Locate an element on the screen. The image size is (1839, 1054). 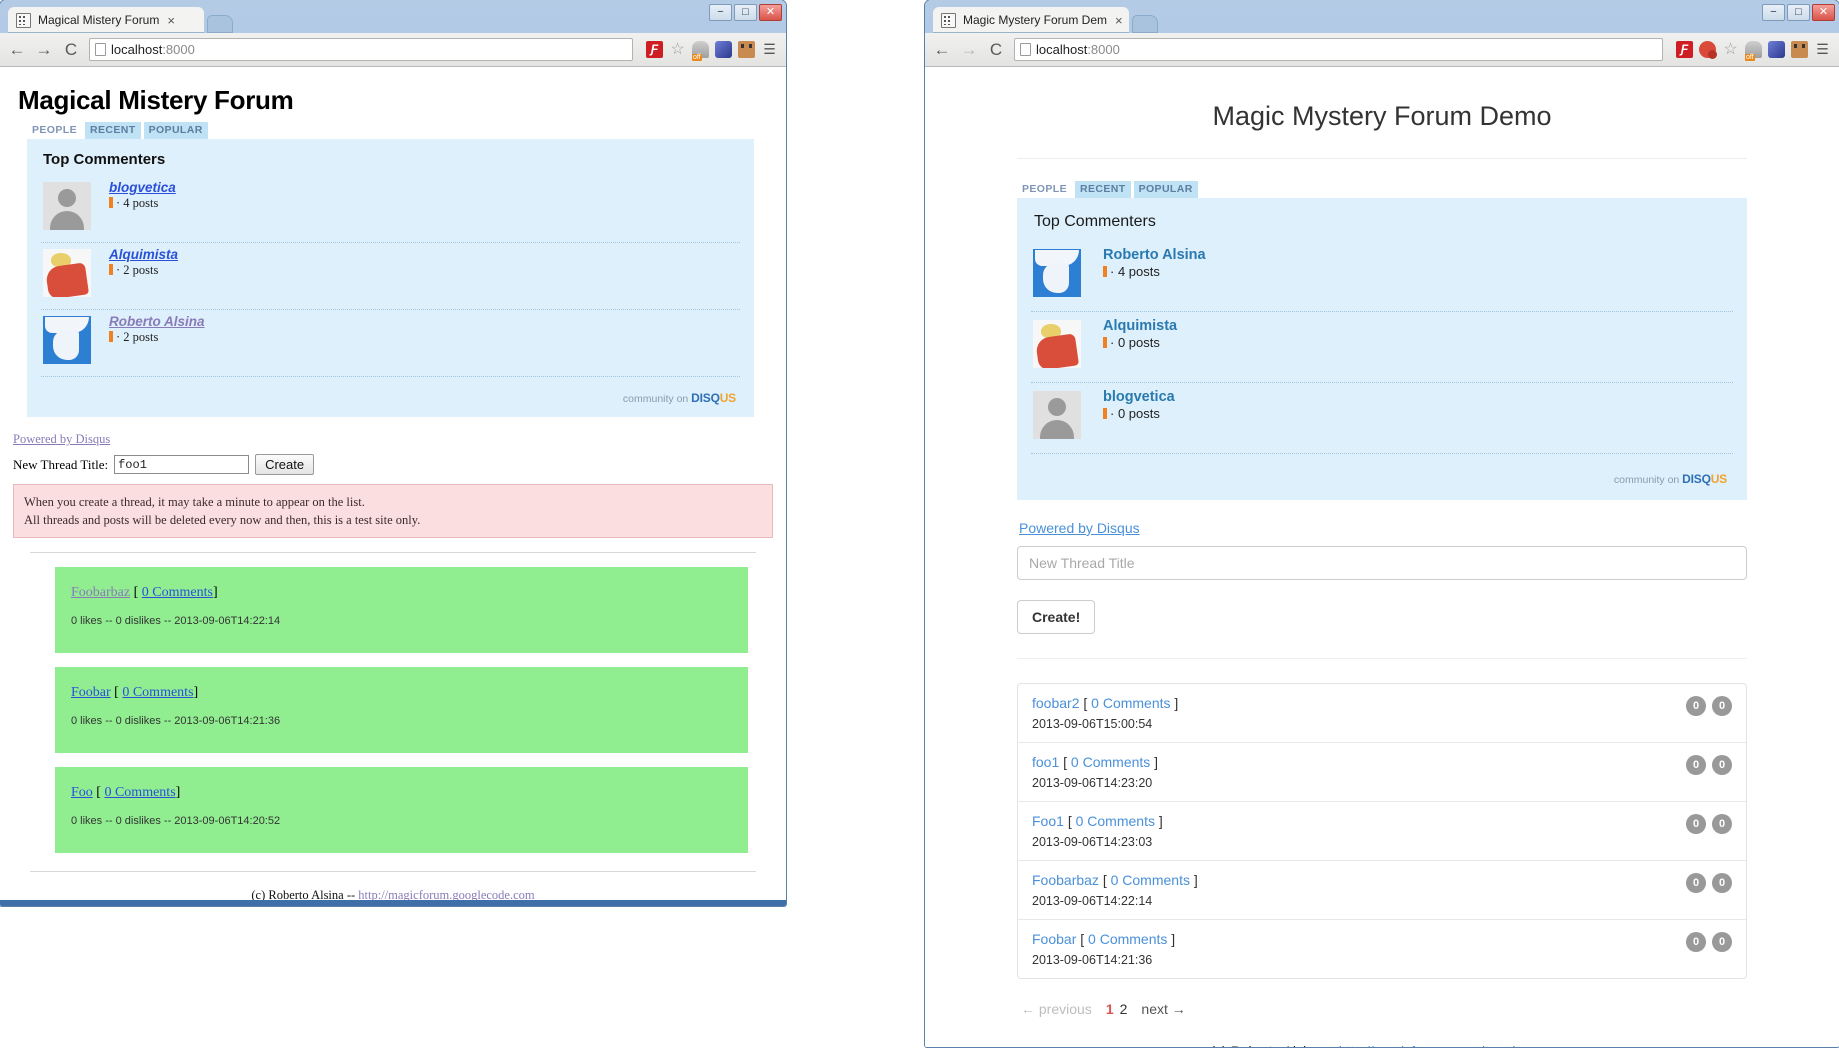
right-browser-tab: Magic Mystery Forum Dem × is located at coordinates (1031, 20).